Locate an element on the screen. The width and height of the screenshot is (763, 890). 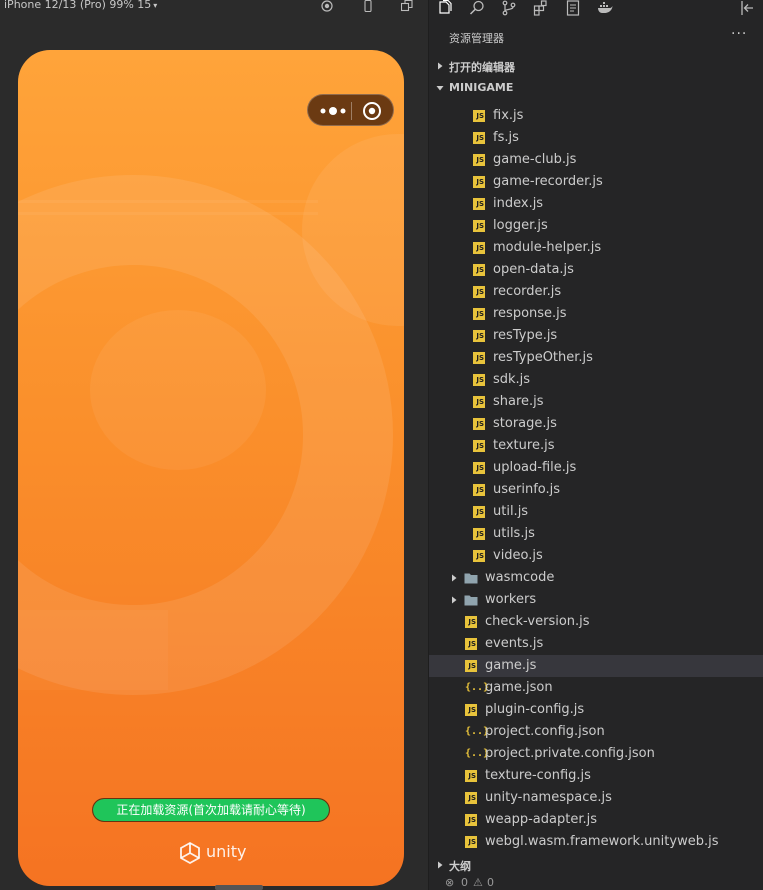
file-item: JS resType.js is located at coordinates (596, 336).